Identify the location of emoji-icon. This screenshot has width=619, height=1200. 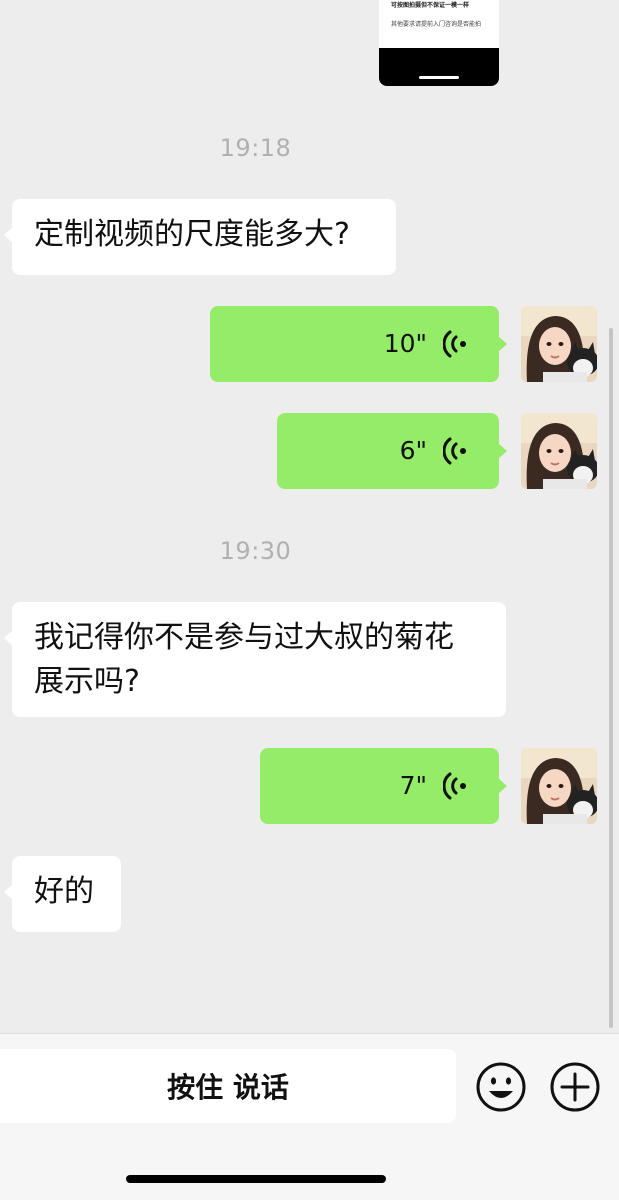
(501, 1087).